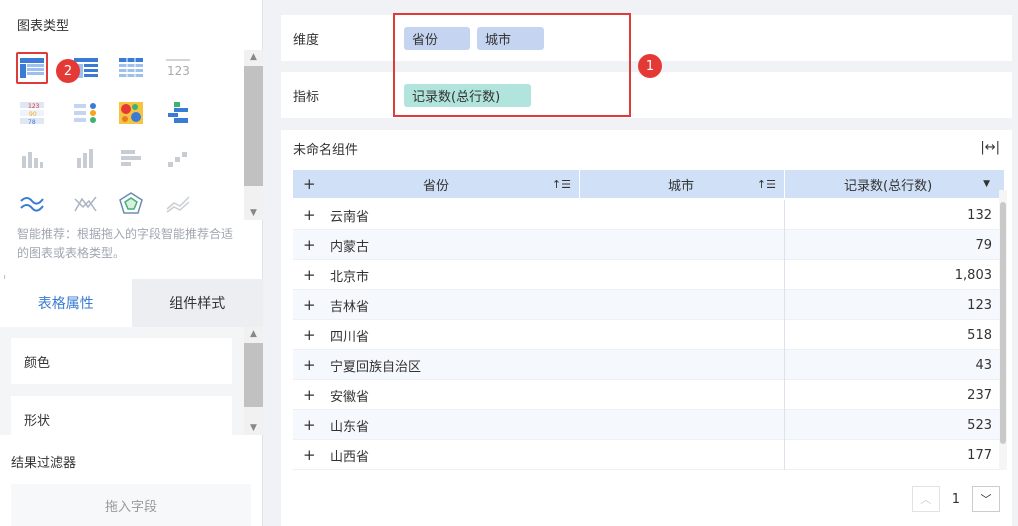 The image size is (1018, 526). What do you see at coordinates (34, 106) in the screenshot?
I see `svg-text: 123` at bounding box center [34, 106].